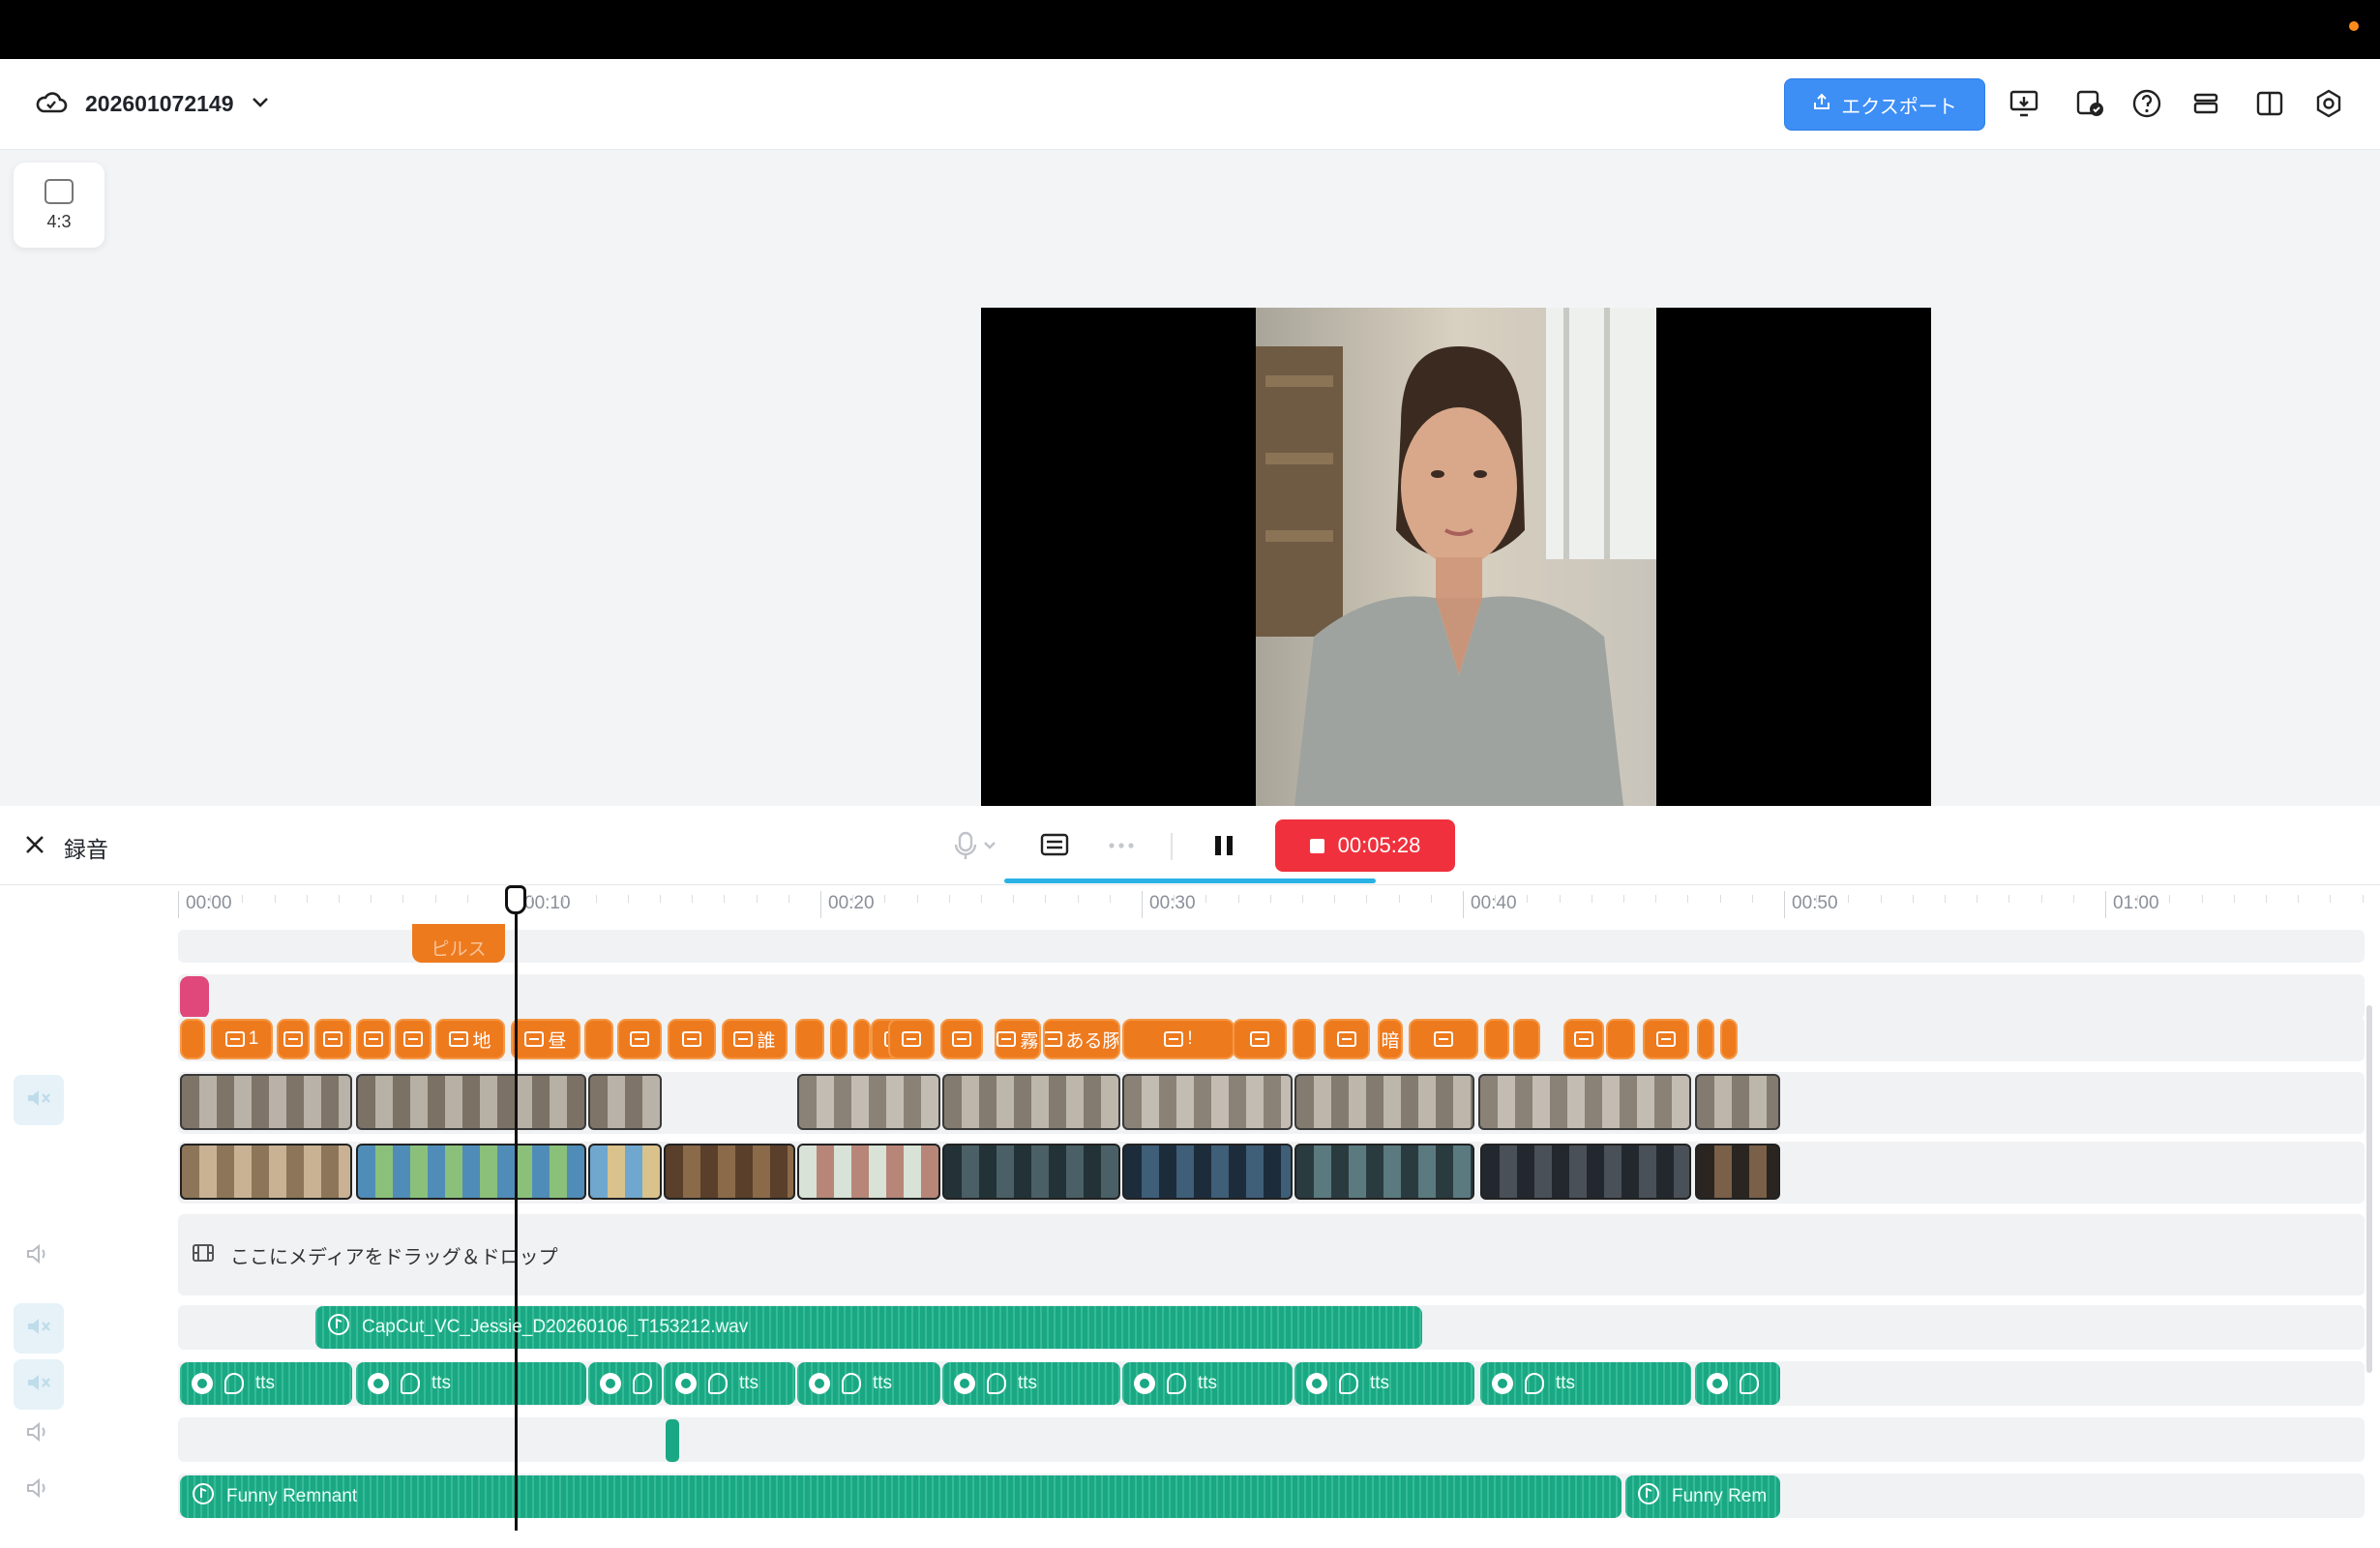  What do you see at coordinates (152, 104) in the screenshot?
I see `project-selector: 202601072149` at bounding box center [152, 104].